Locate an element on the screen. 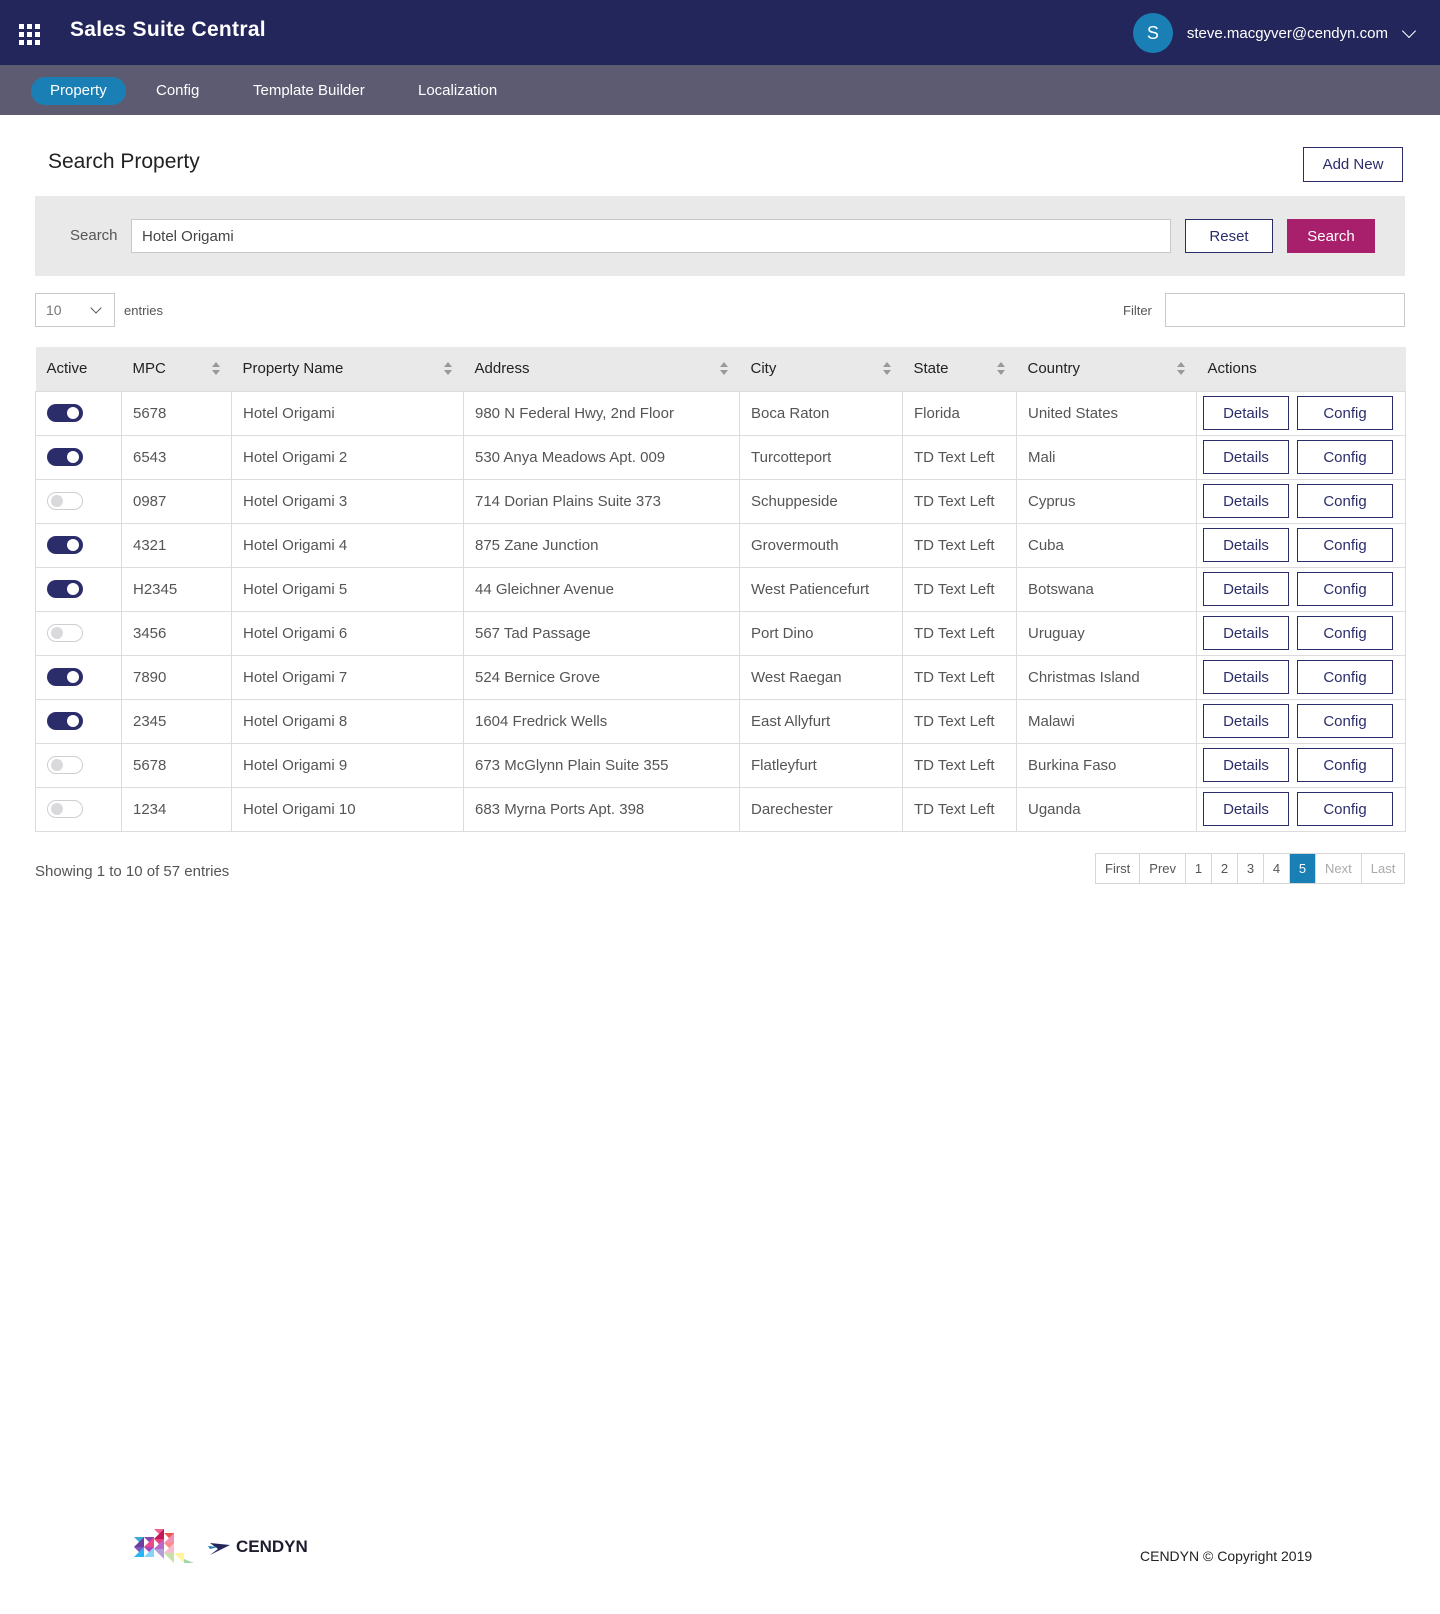 This screenshot has width=1440, height=1614. pagination-first: First is located at coordinates (1118, 868).